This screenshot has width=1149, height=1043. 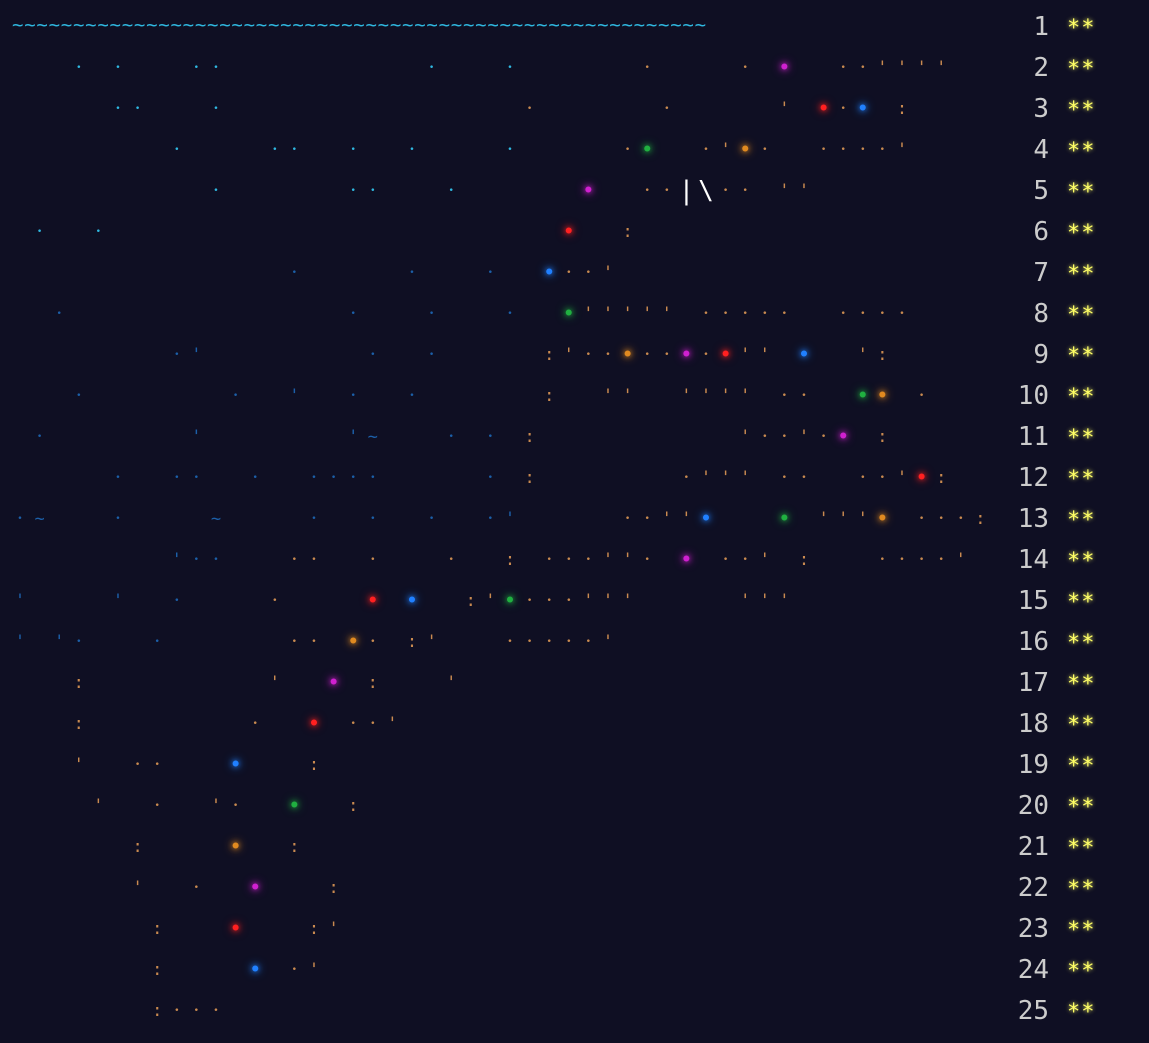 I want to click on day-row-13: 13 **, so click(x=1070, y=519).